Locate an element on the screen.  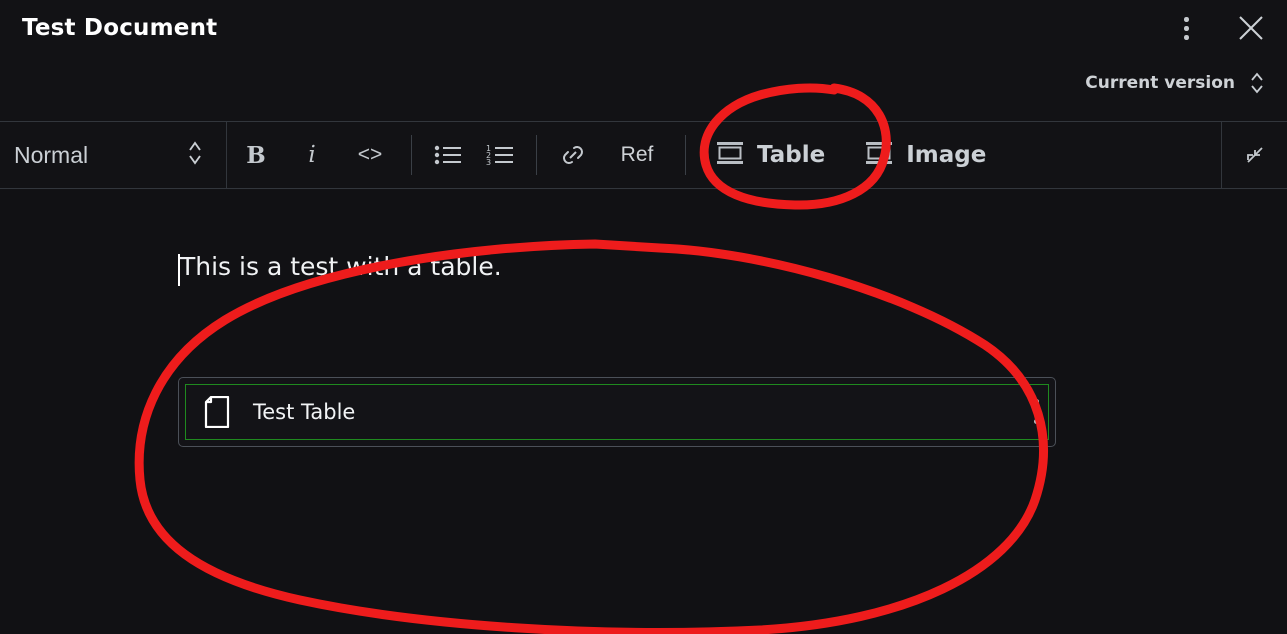
paragraph-style-select: Normal is located at coordinates (113, 155).